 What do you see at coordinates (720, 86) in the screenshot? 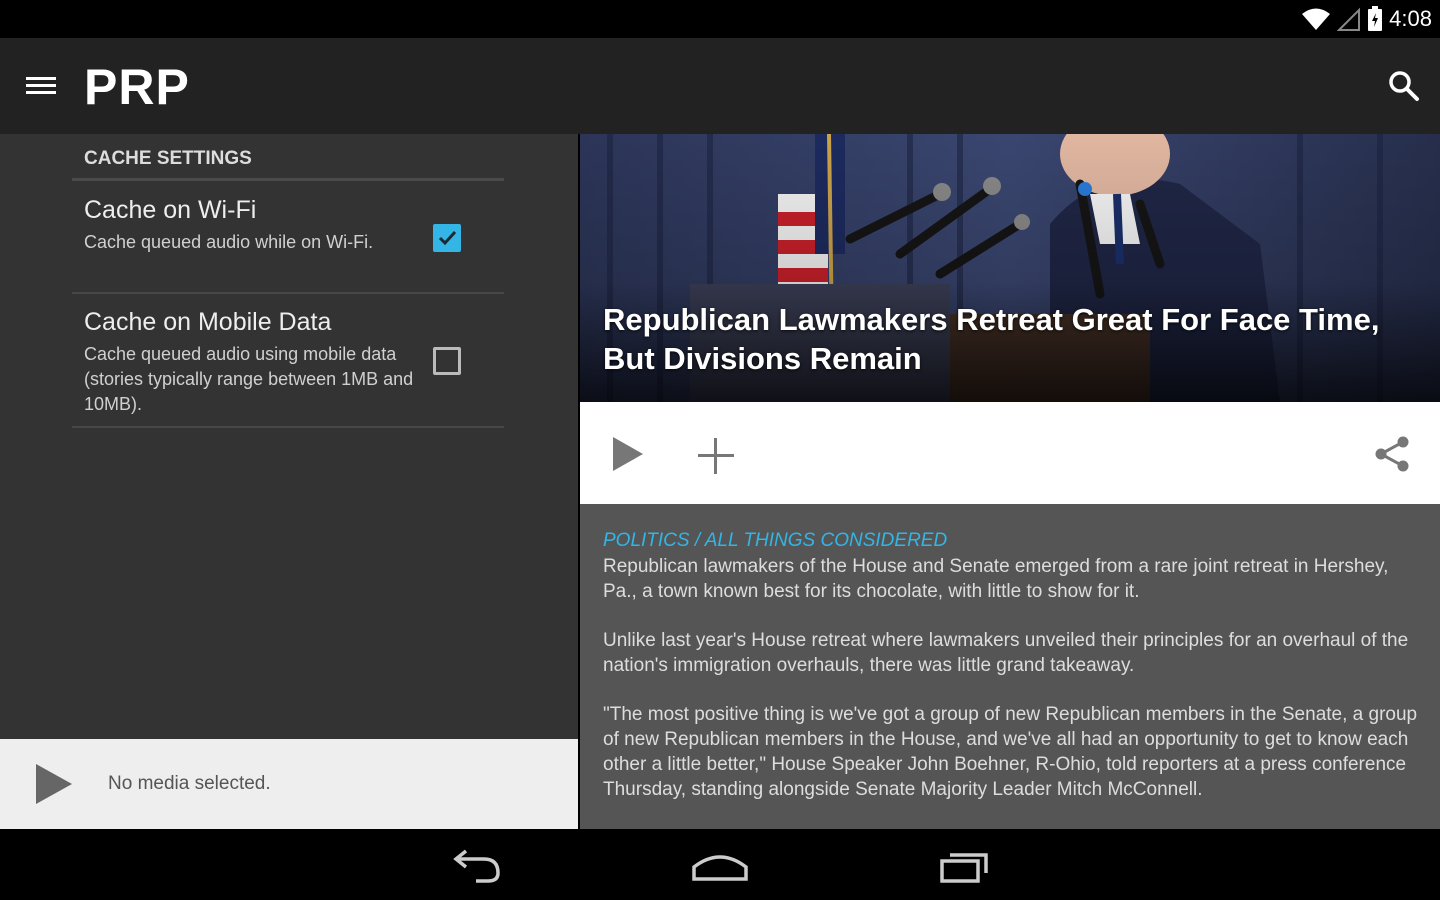
I see `app-bar: PRP` at bounding box center [720, 86].